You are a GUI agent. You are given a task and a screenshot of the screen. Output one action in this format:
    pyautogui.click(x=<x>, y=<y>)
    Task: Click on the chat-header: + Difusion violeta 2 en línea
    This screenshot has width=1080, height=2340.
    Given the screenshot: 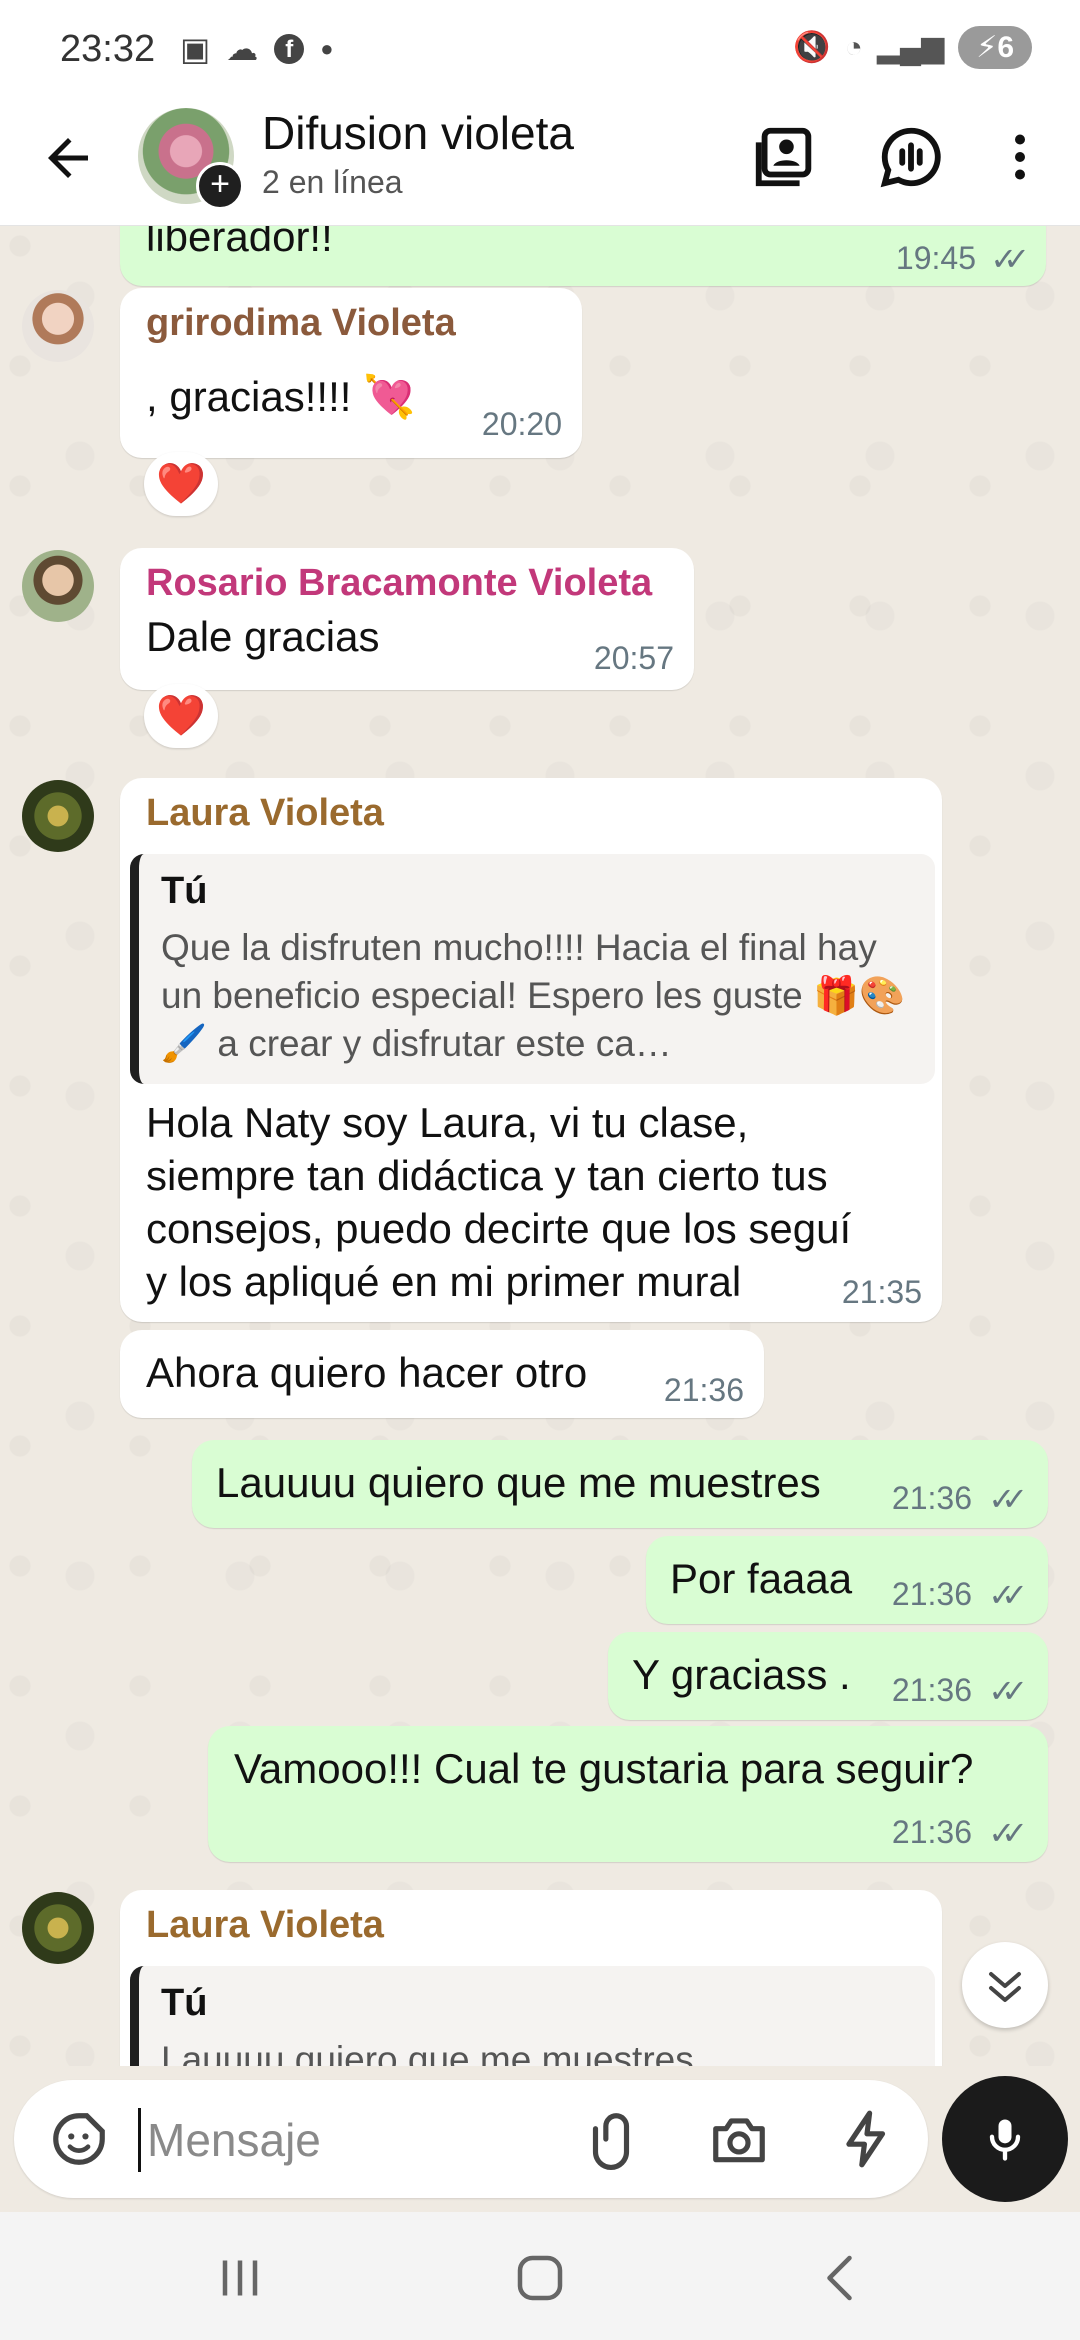 What is the action you would take?
    pyautogui.click(x=540, y=163)
    